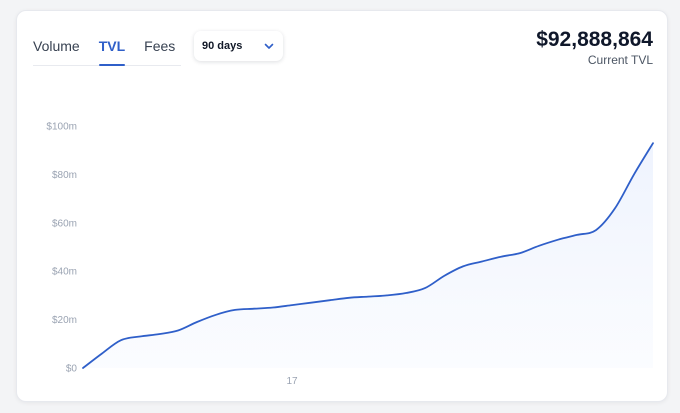 This screenshot has width=680, height=413. What do you see at coordinates (64, 175) in the screenshot?
I see `y-tick-label: $80m` at bounding box center [64, 175].